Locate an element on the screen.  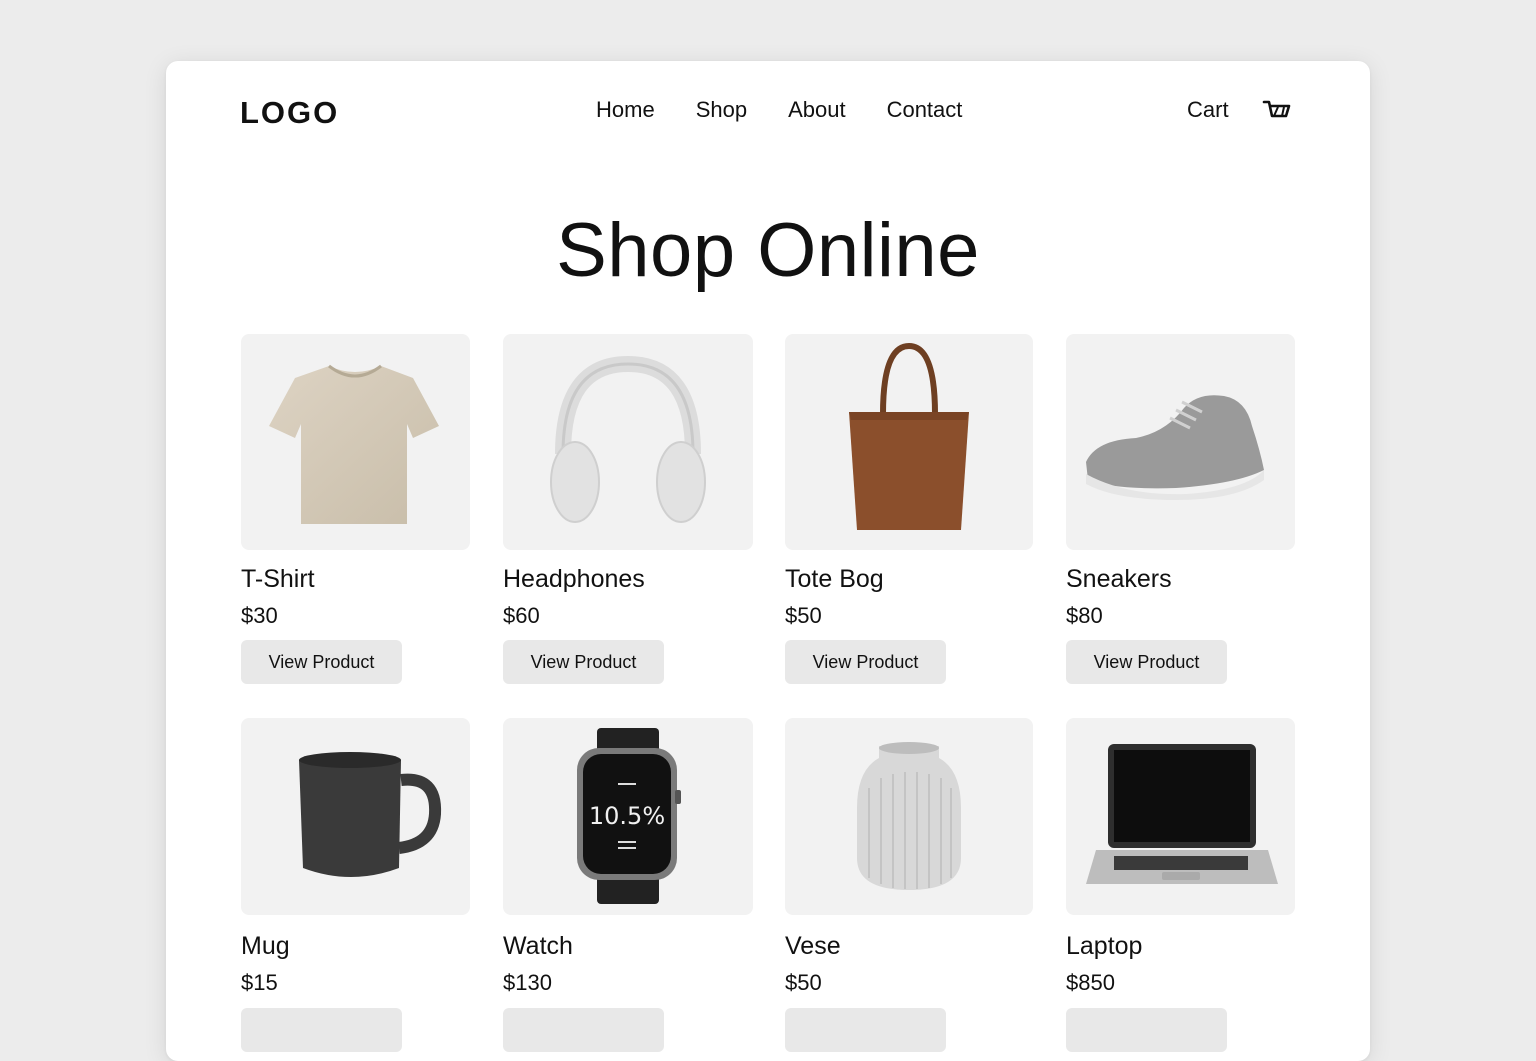
product-name: Vese is located at coordinates (813, 946).